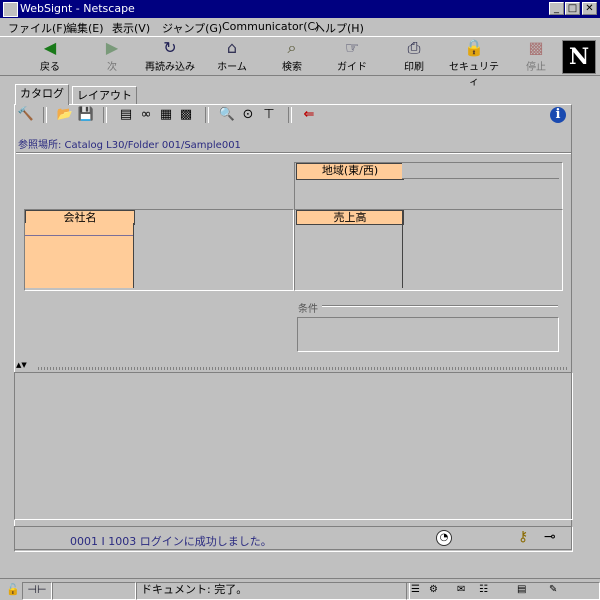 This screenshot has height=600, width=600. I want to click on component-composer-icon: ▤, so click(521, 590).